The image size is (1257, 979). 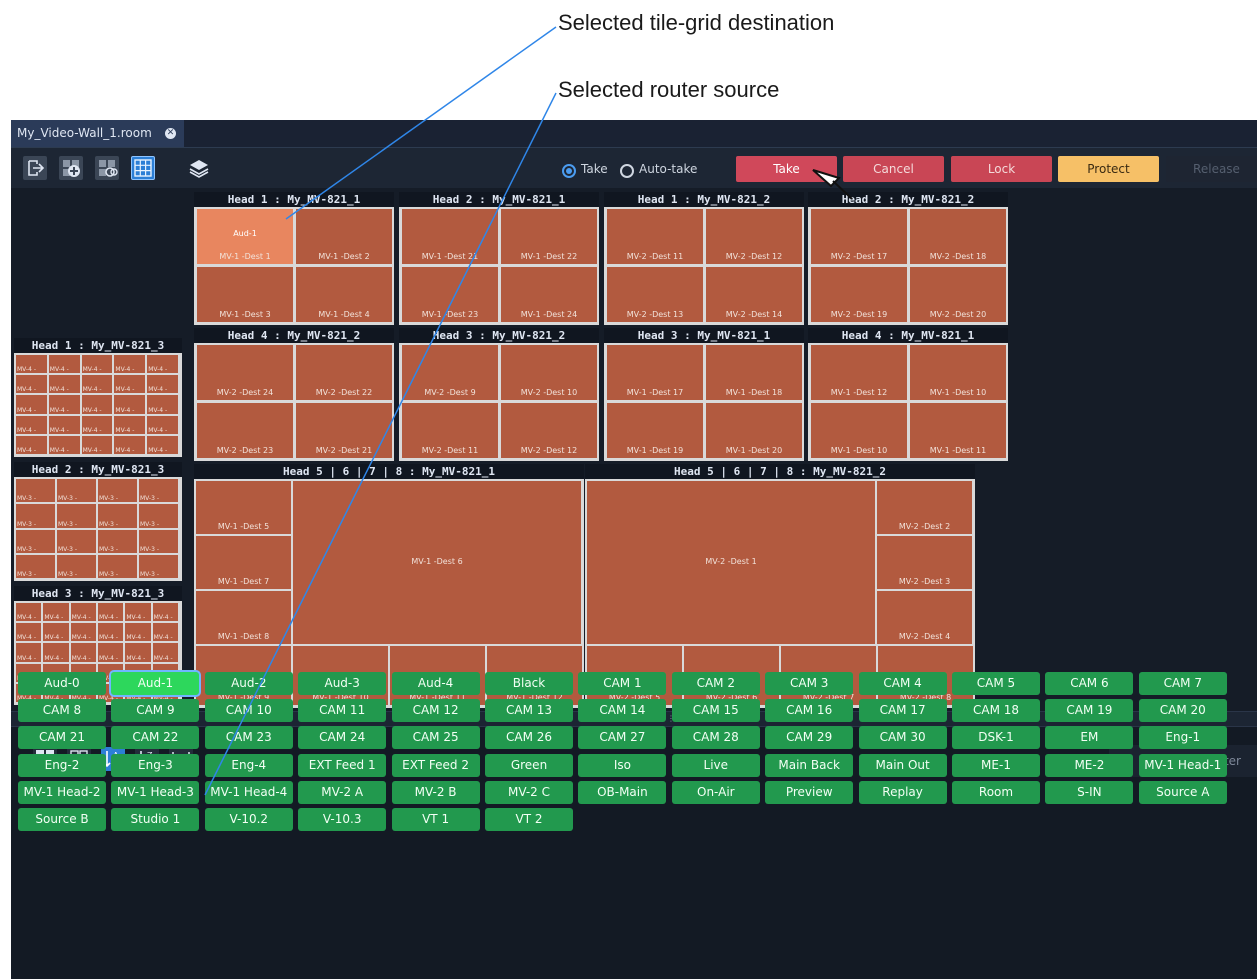 What do you see at coordinates (902, 792) in the screenshot?
I see `source-button: Replay` at bounding box center [902, 792].